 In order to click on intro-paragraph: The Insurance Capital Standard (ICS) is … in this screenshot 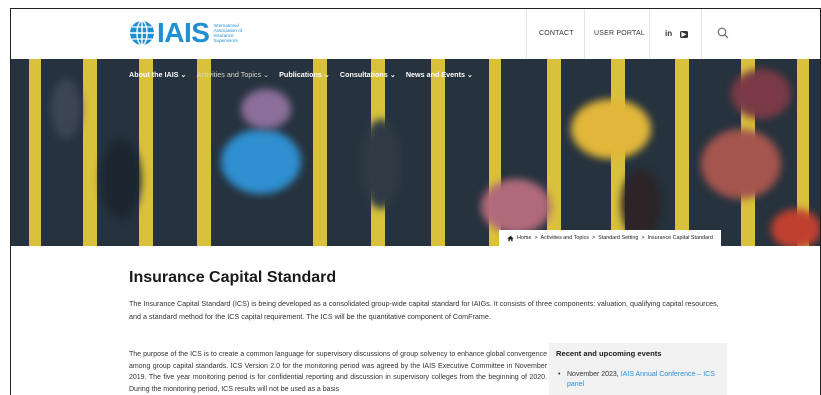, I will do `click(424, 310)`.